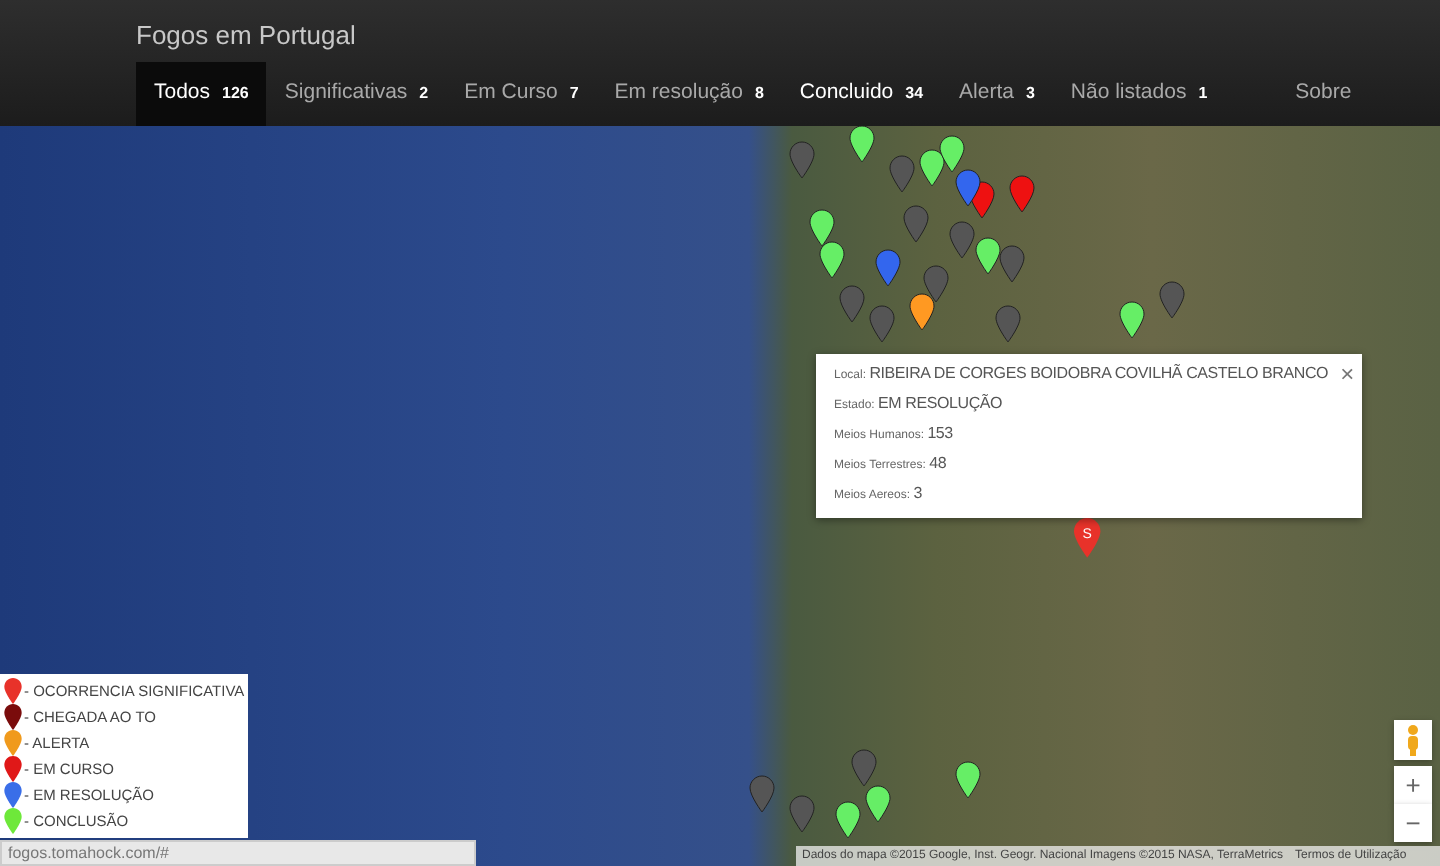  Describe the element at coordinates (788, 31) in the screenshot. I see `site-title: Fogos em Portugal` at that location.